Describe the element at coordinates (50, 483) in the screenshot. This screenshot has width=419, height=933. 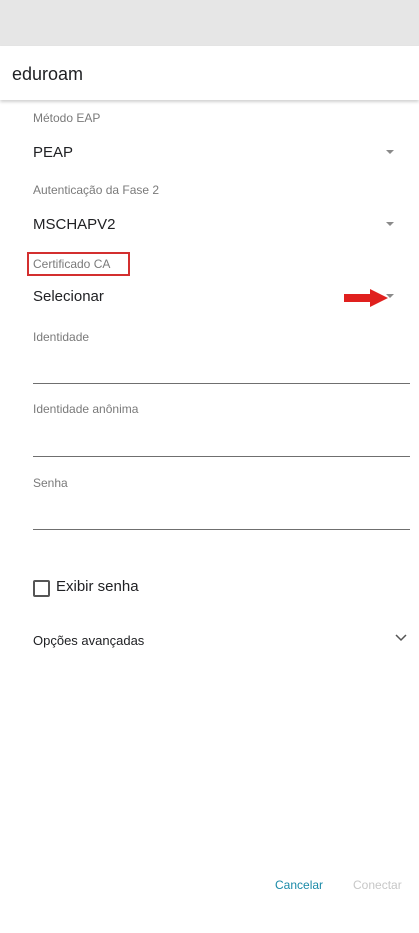
I see `password-label: Senha` at that location.